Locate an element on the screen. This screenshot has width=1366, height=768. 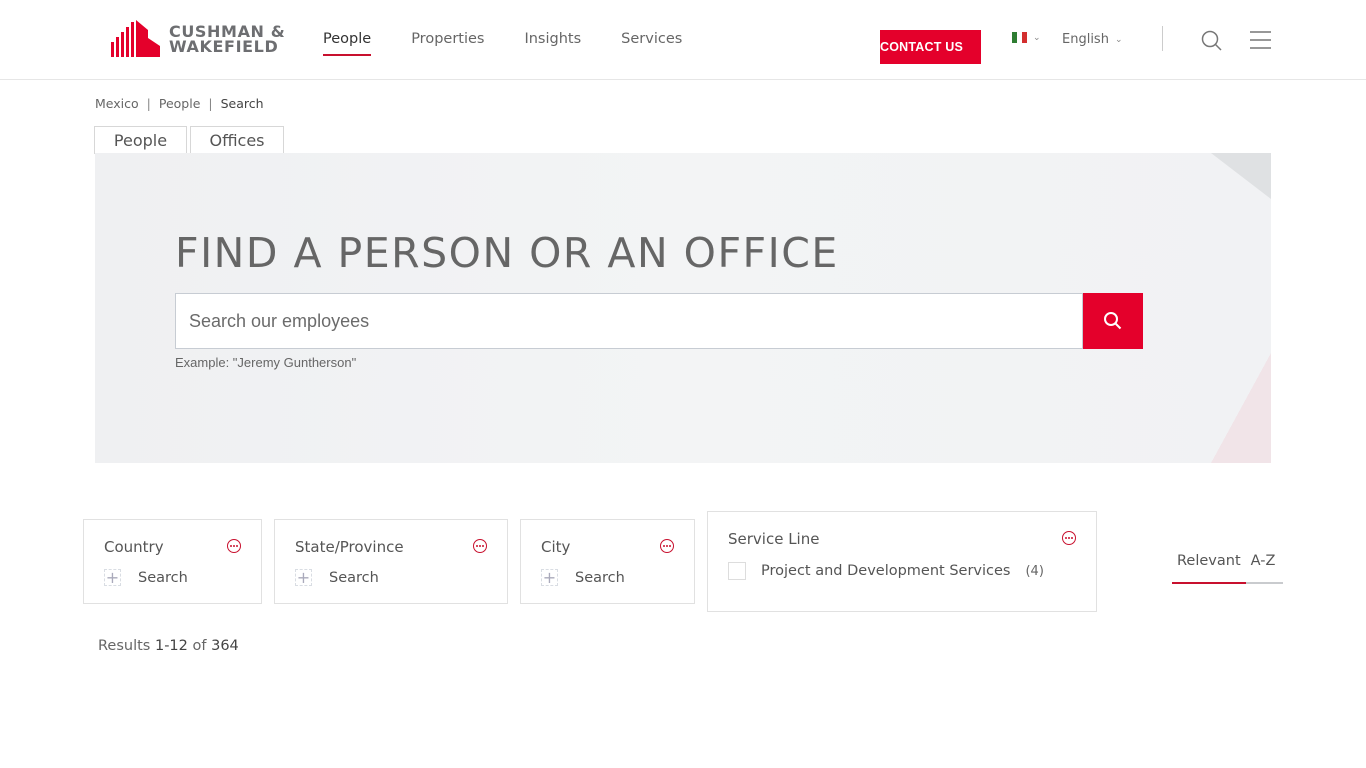
sort-toggle: Relevant A-Z is located at coordinates (1227, 568).